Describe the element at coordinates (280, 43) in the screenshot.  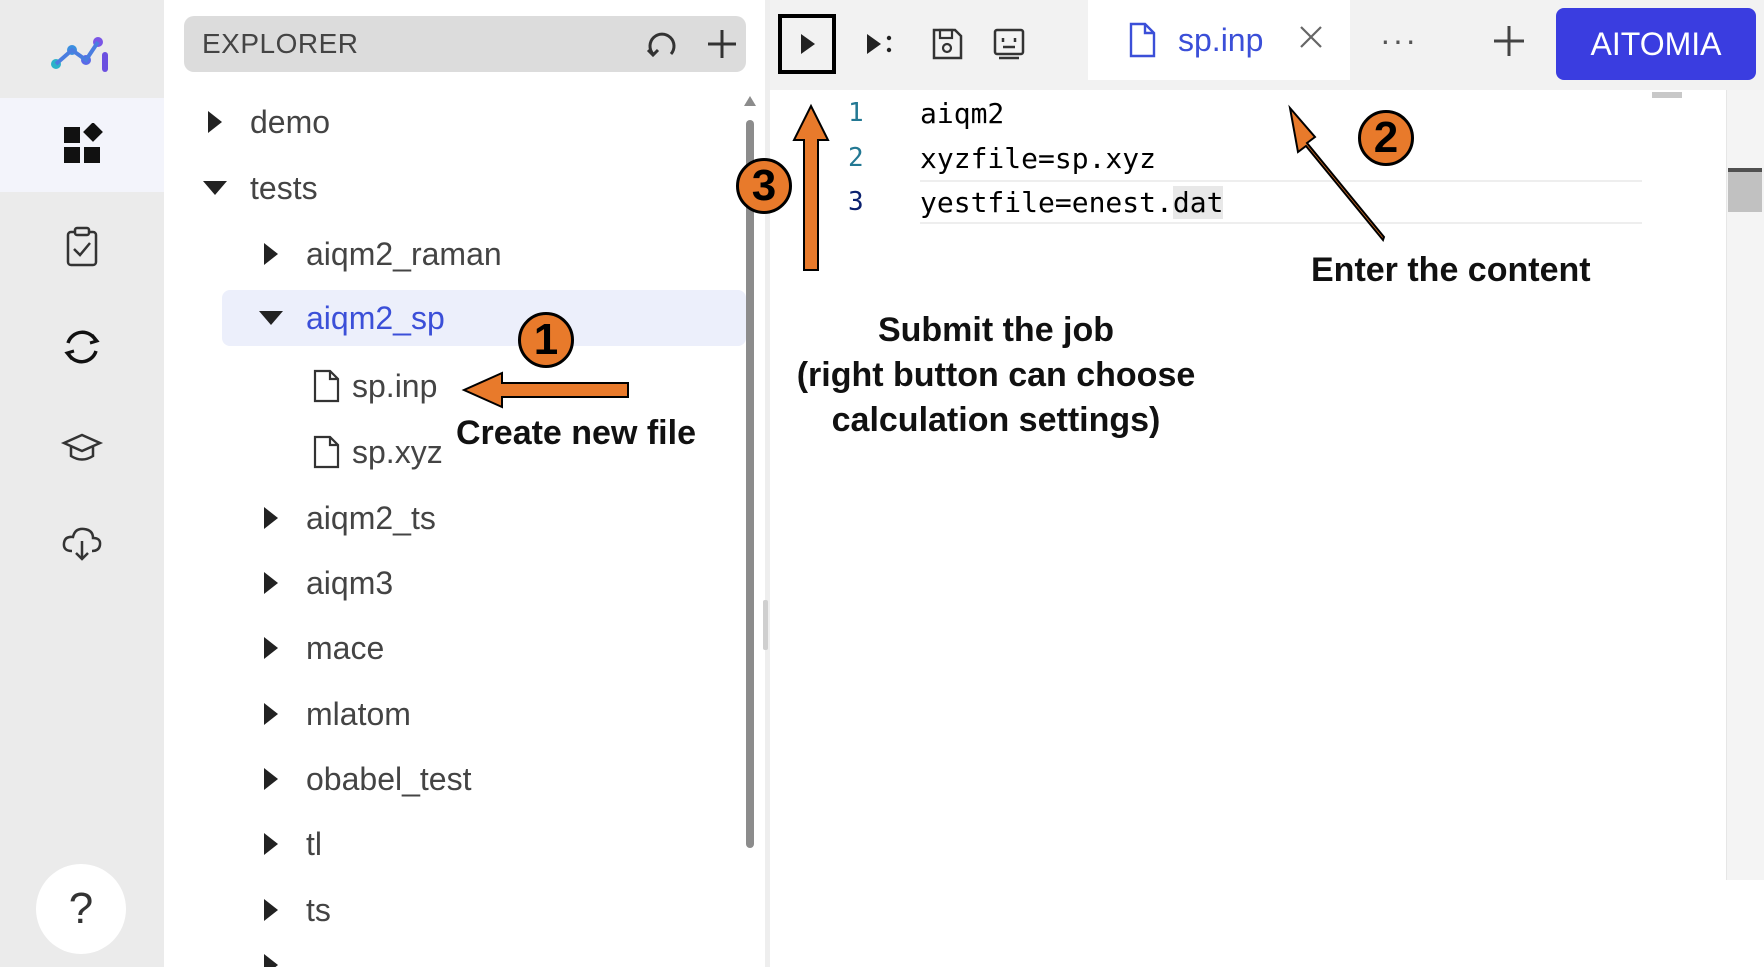
I see `explorer-title: EXPLORER` at that location.